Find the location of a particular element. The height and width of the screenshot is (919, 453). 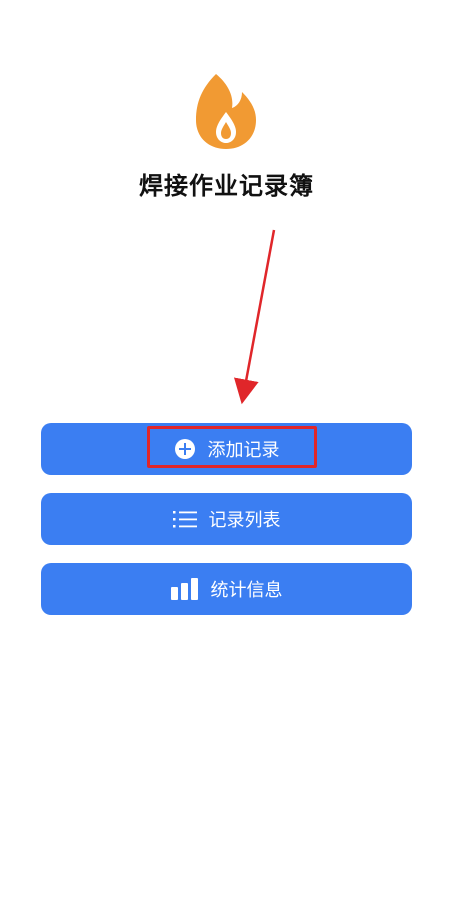

add-record-button: 添加记录 is located at coordinates (226, 449).